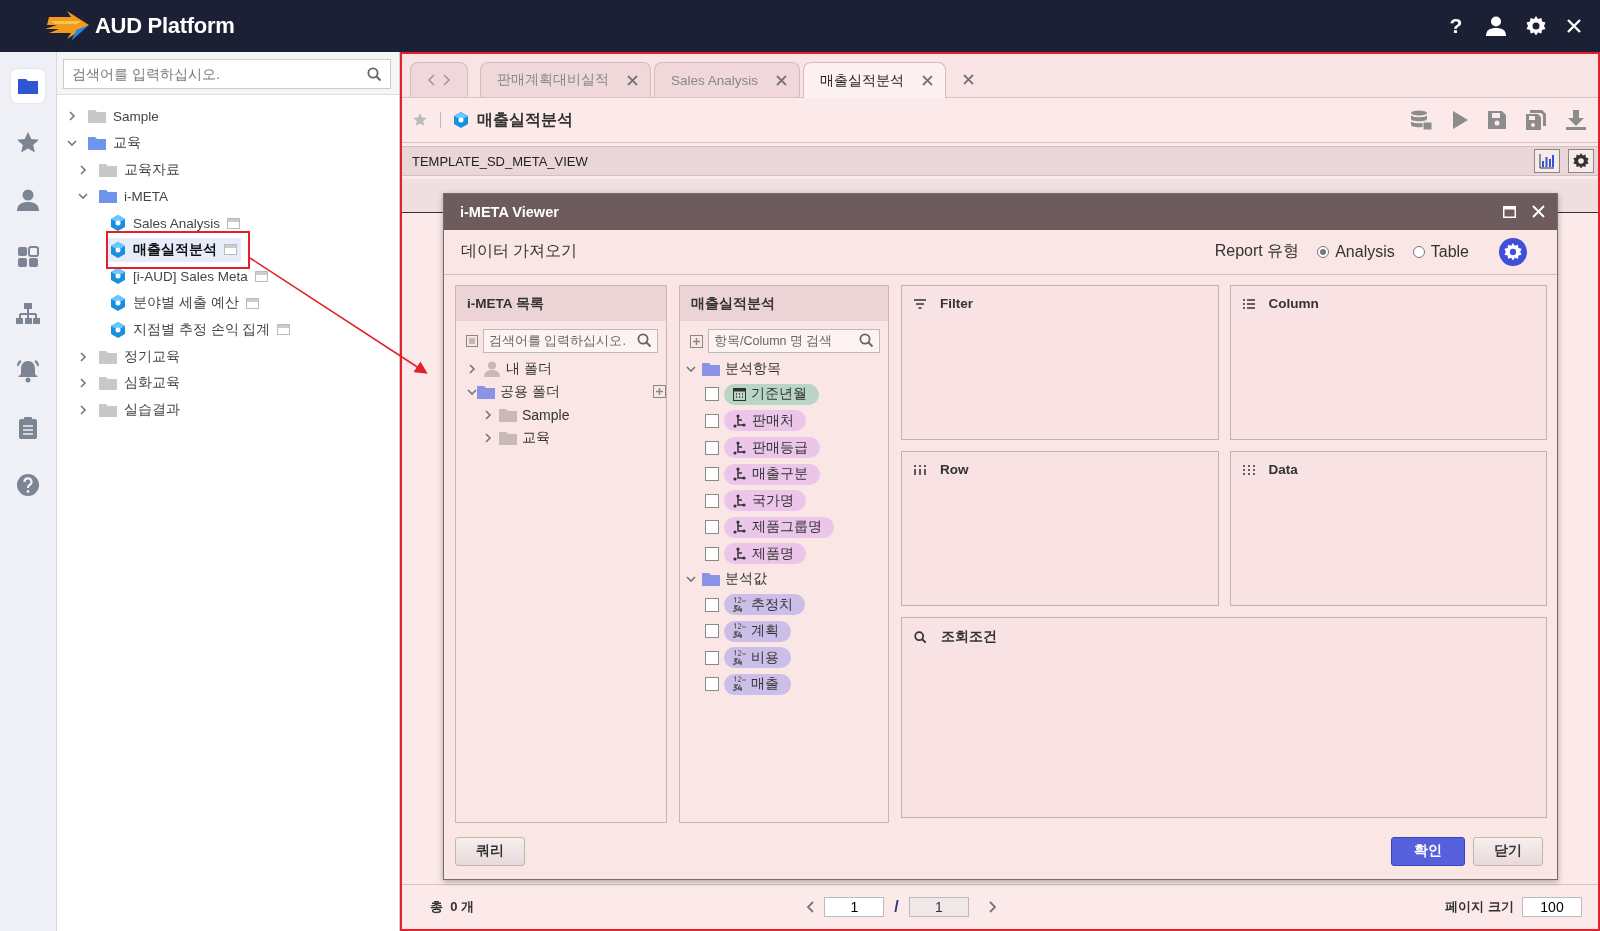 This screenshot has height=931, width=1600. What do you see at coordinates (1547, 161) in the screenshot?
I see `chart-button` at bounding box center [1547, 161].